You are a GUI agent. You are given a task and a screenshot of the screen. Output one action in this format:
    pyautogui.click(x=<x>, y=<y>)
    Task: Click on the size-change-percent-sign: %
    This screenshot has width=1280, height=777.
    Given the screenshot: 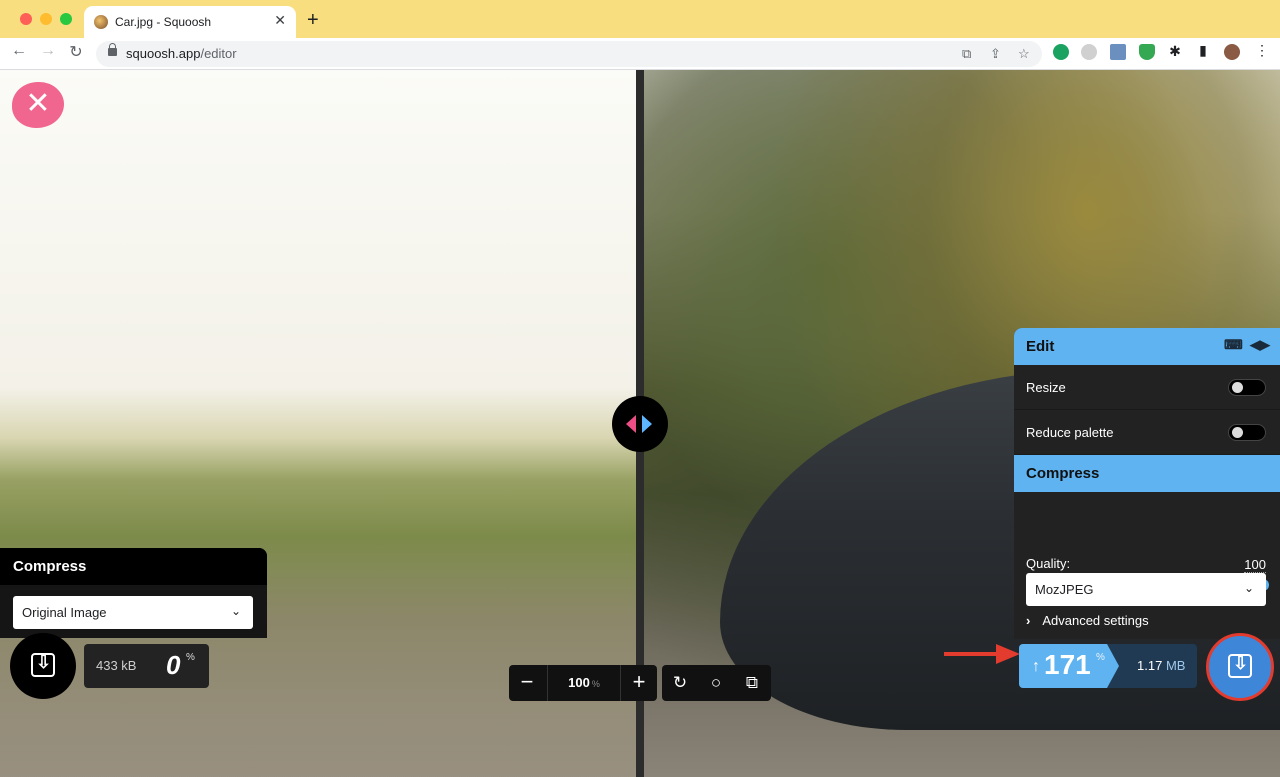 What is the action you would take?
    pyautogui.click(x=1100, y=657)
    